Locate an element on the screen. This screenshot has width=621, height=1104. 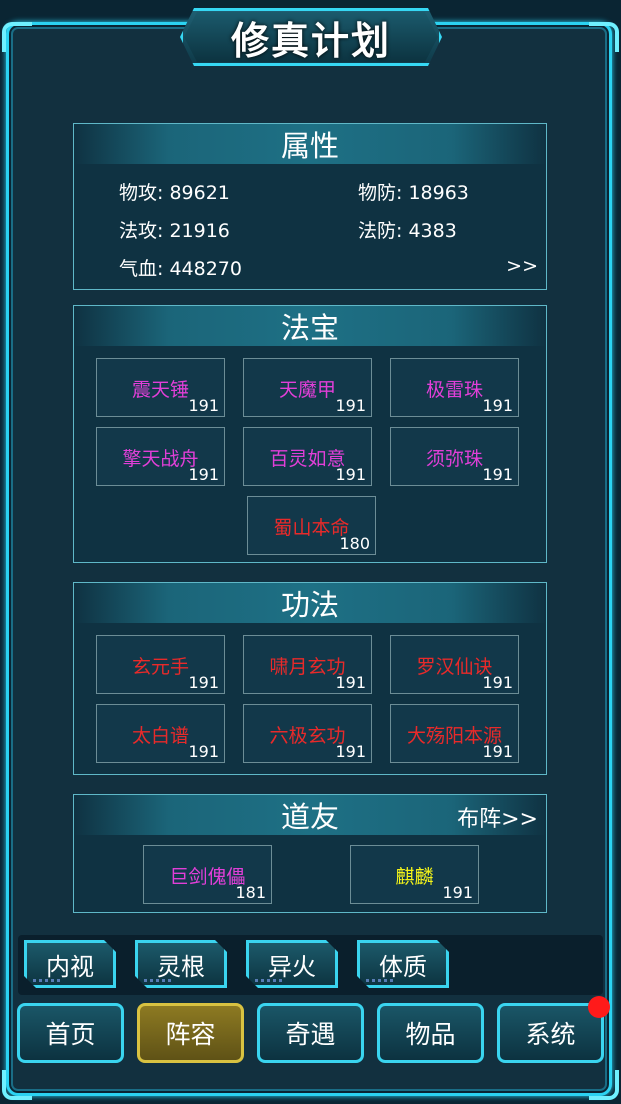
treasures-heading: 法宝 is located at coordinates (310, 326).